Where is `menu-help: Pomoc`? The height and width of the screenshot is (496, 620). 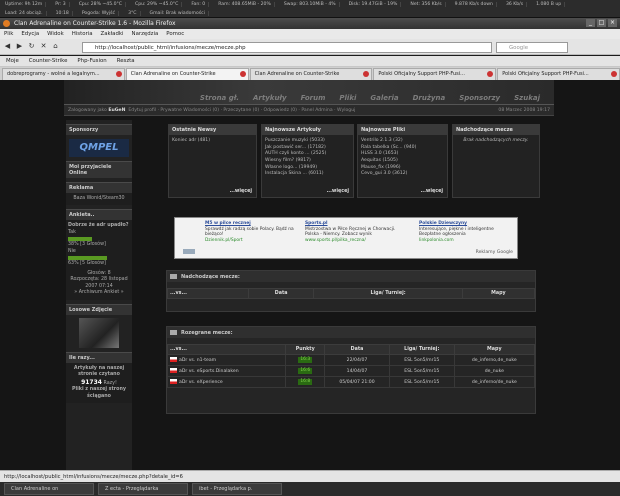
menu-help: Pomoc is located at coordinates (175, 34).